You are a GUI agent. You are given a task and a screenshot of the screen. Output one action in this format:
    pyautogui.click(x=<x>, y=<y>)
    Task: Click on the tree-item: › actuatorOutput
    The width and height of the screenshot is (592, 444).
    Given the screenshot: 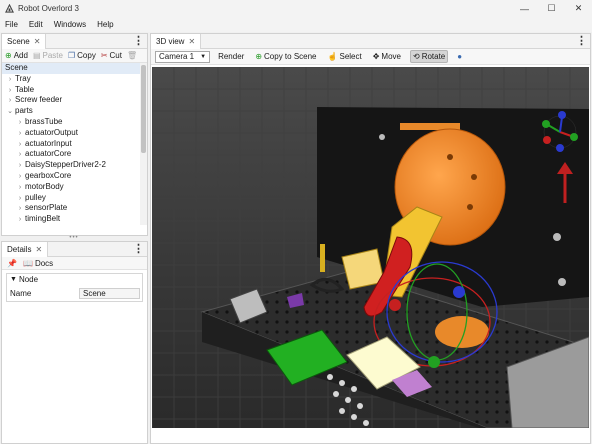 What is the action you would take?
    pyautogui.click(x=74, y=133)
    